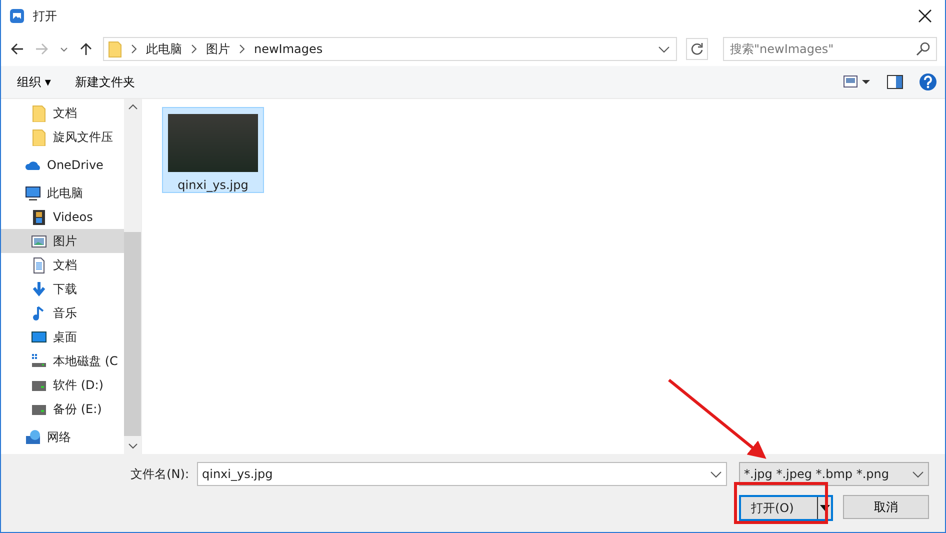 This screenshot has width=946, height=533. What do you see at coordinates (133, 107) in the screenshot?
I see `scroll-up-icon` at bounding box center [133, 107].